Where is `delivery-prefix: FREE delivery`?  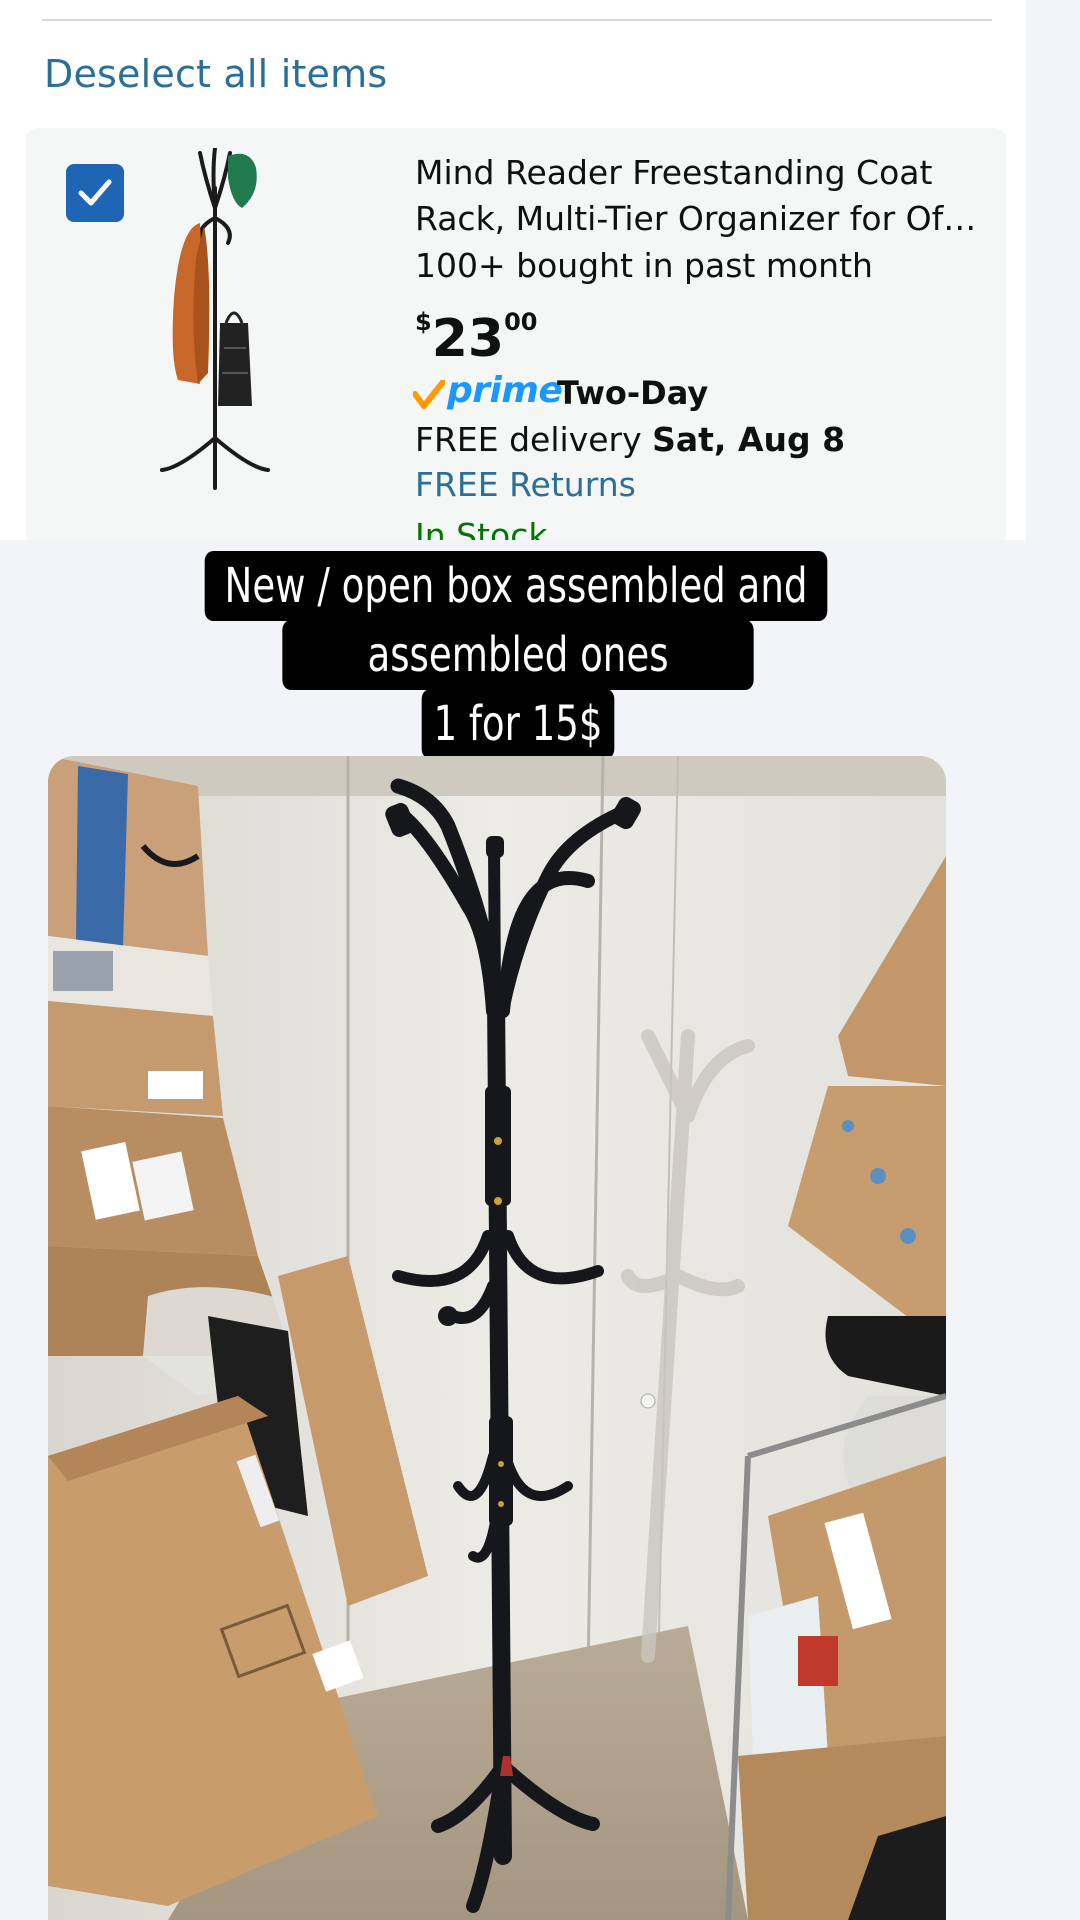 delivery-prefix: FREE delivery is located at coordinates (528, 439).